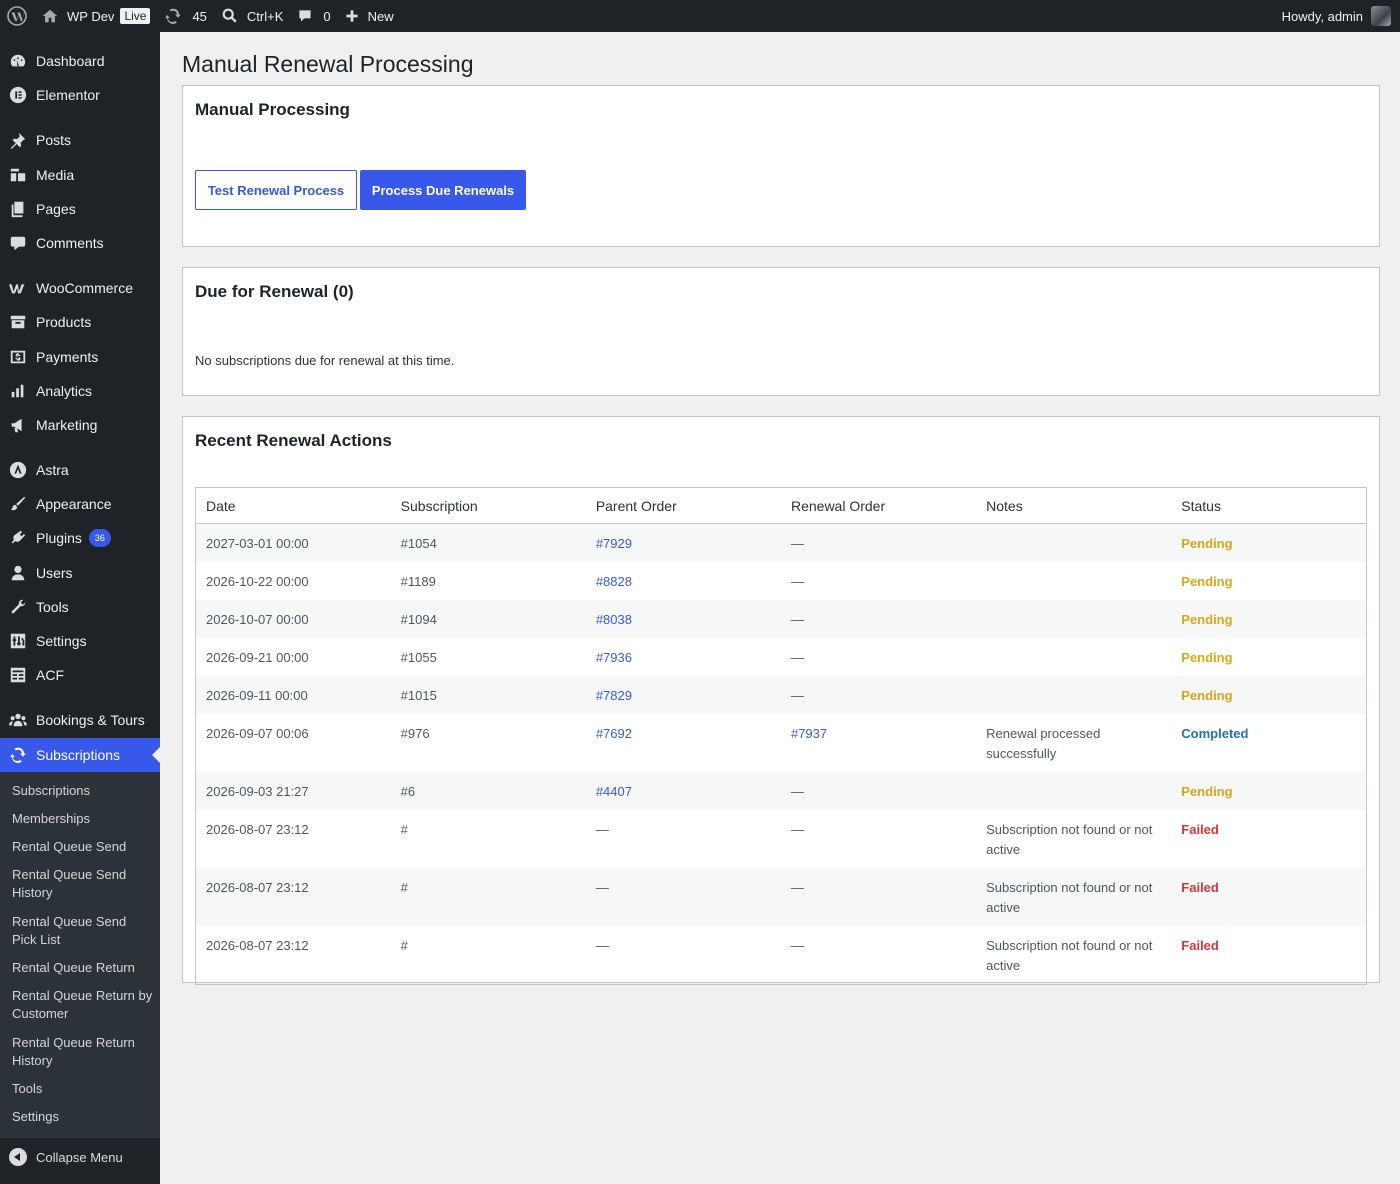 The width and height of the screenshot is (1400, 1184). I want to click on parent-order-link: #7692, so click(614, 733).